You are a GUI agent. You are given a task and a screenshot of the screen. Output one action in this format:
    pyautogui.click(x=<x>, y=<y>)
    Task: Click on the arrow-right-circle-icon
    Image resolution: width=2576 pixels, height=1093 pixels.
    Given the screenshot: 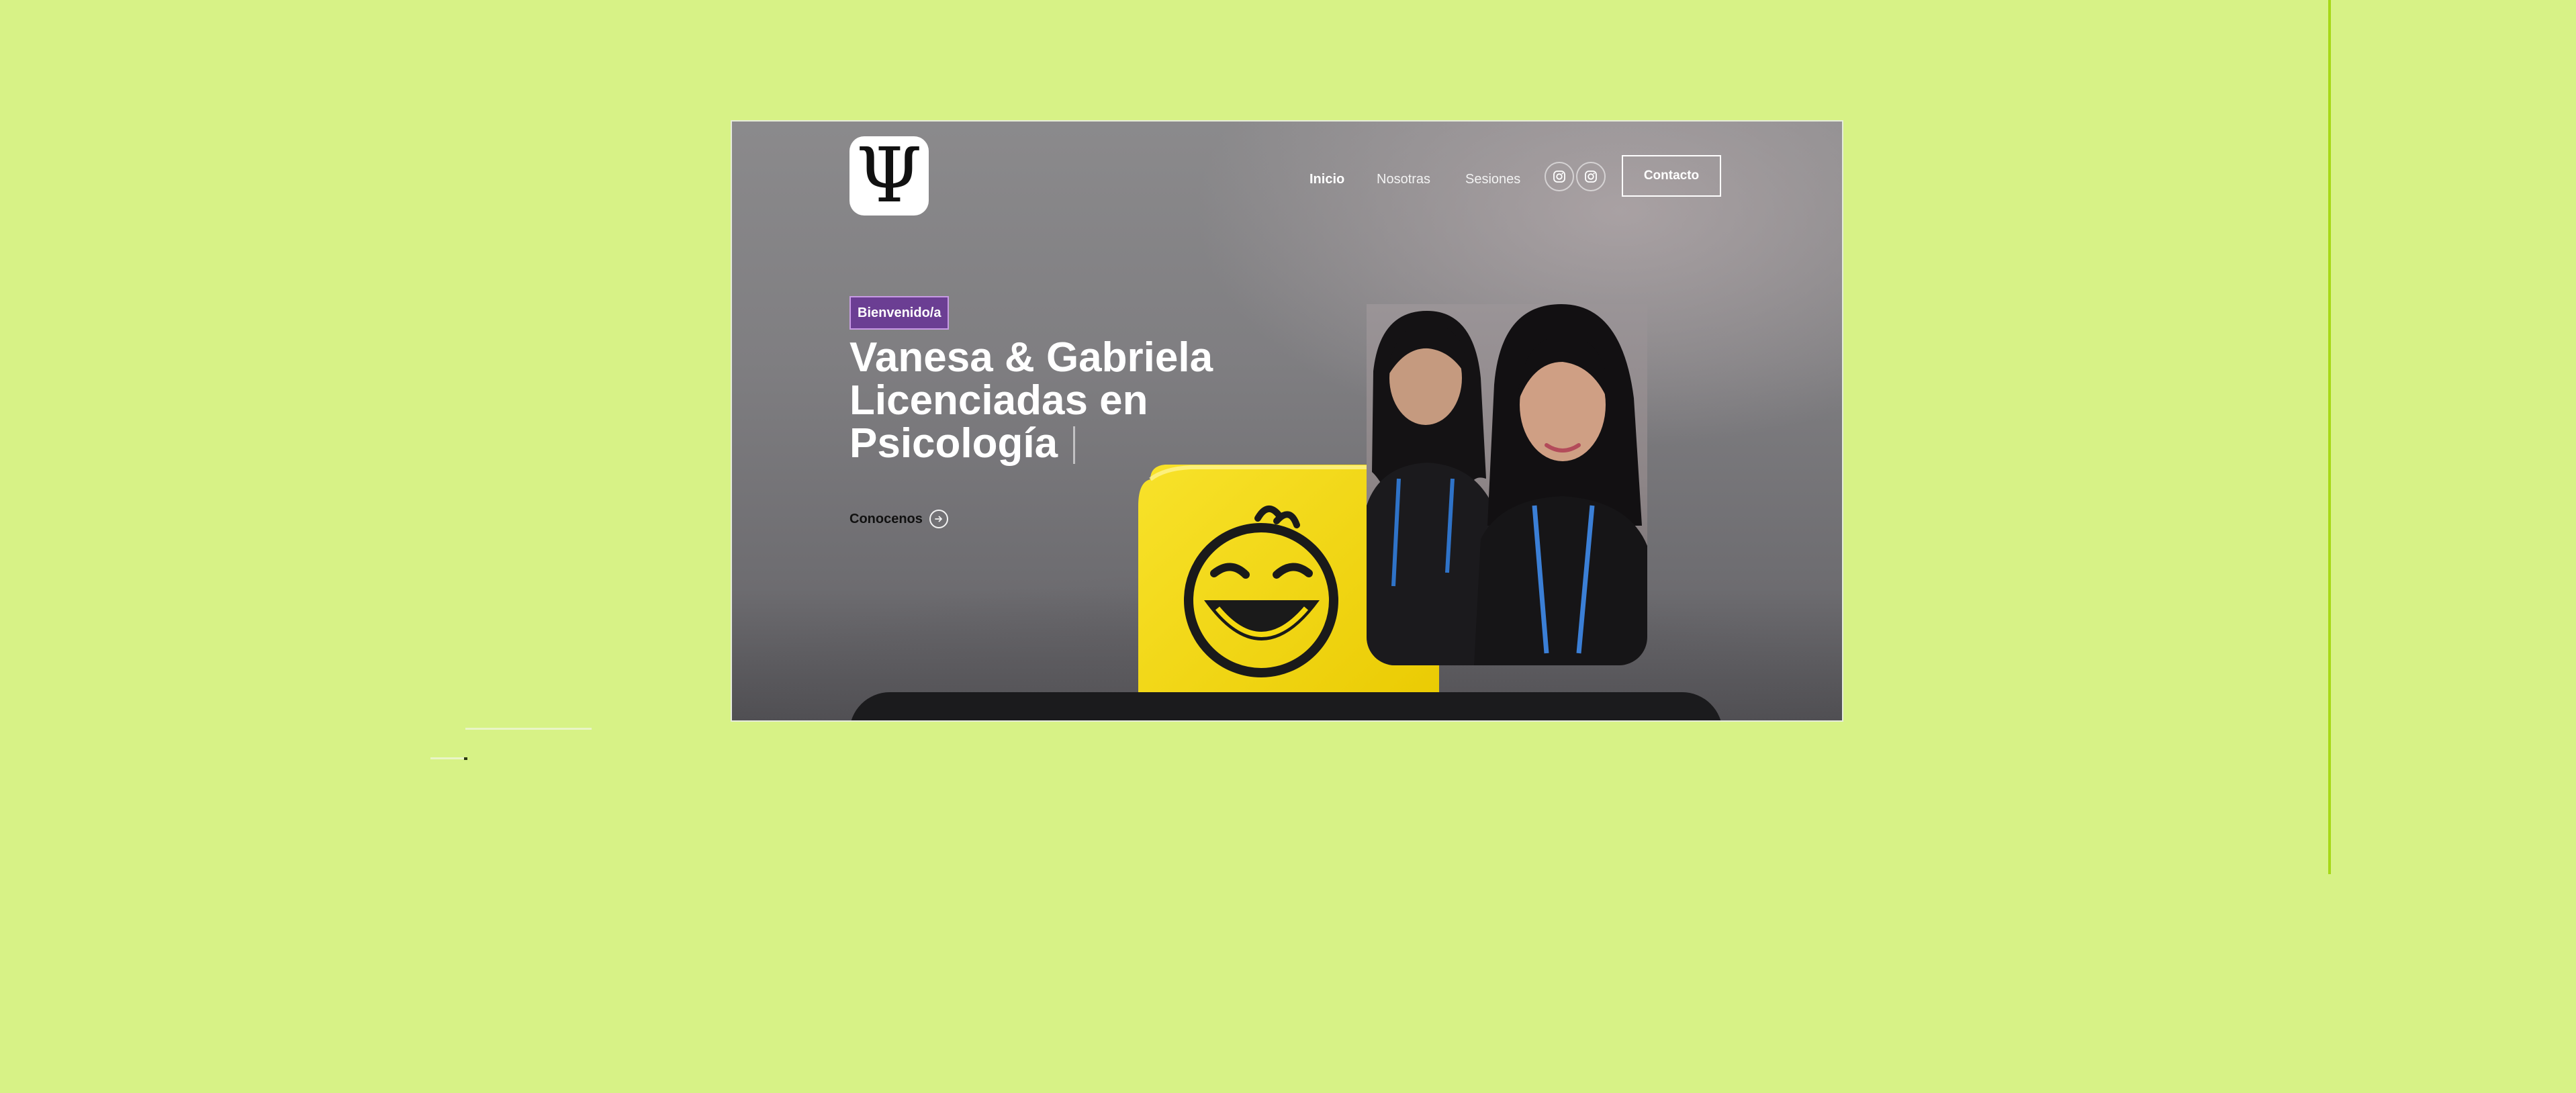 What is the action you would take?
    pyautogui.click(x=938, y=519)
    